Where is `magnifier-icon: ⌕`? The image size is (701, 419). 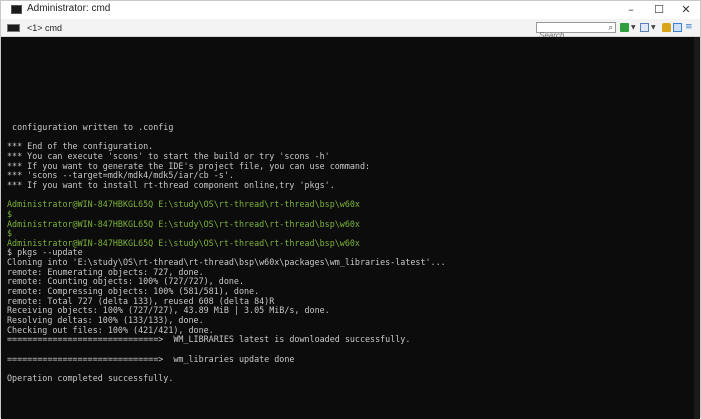 magnifier-icon: ⌕ is located at coordinates (611, 27).